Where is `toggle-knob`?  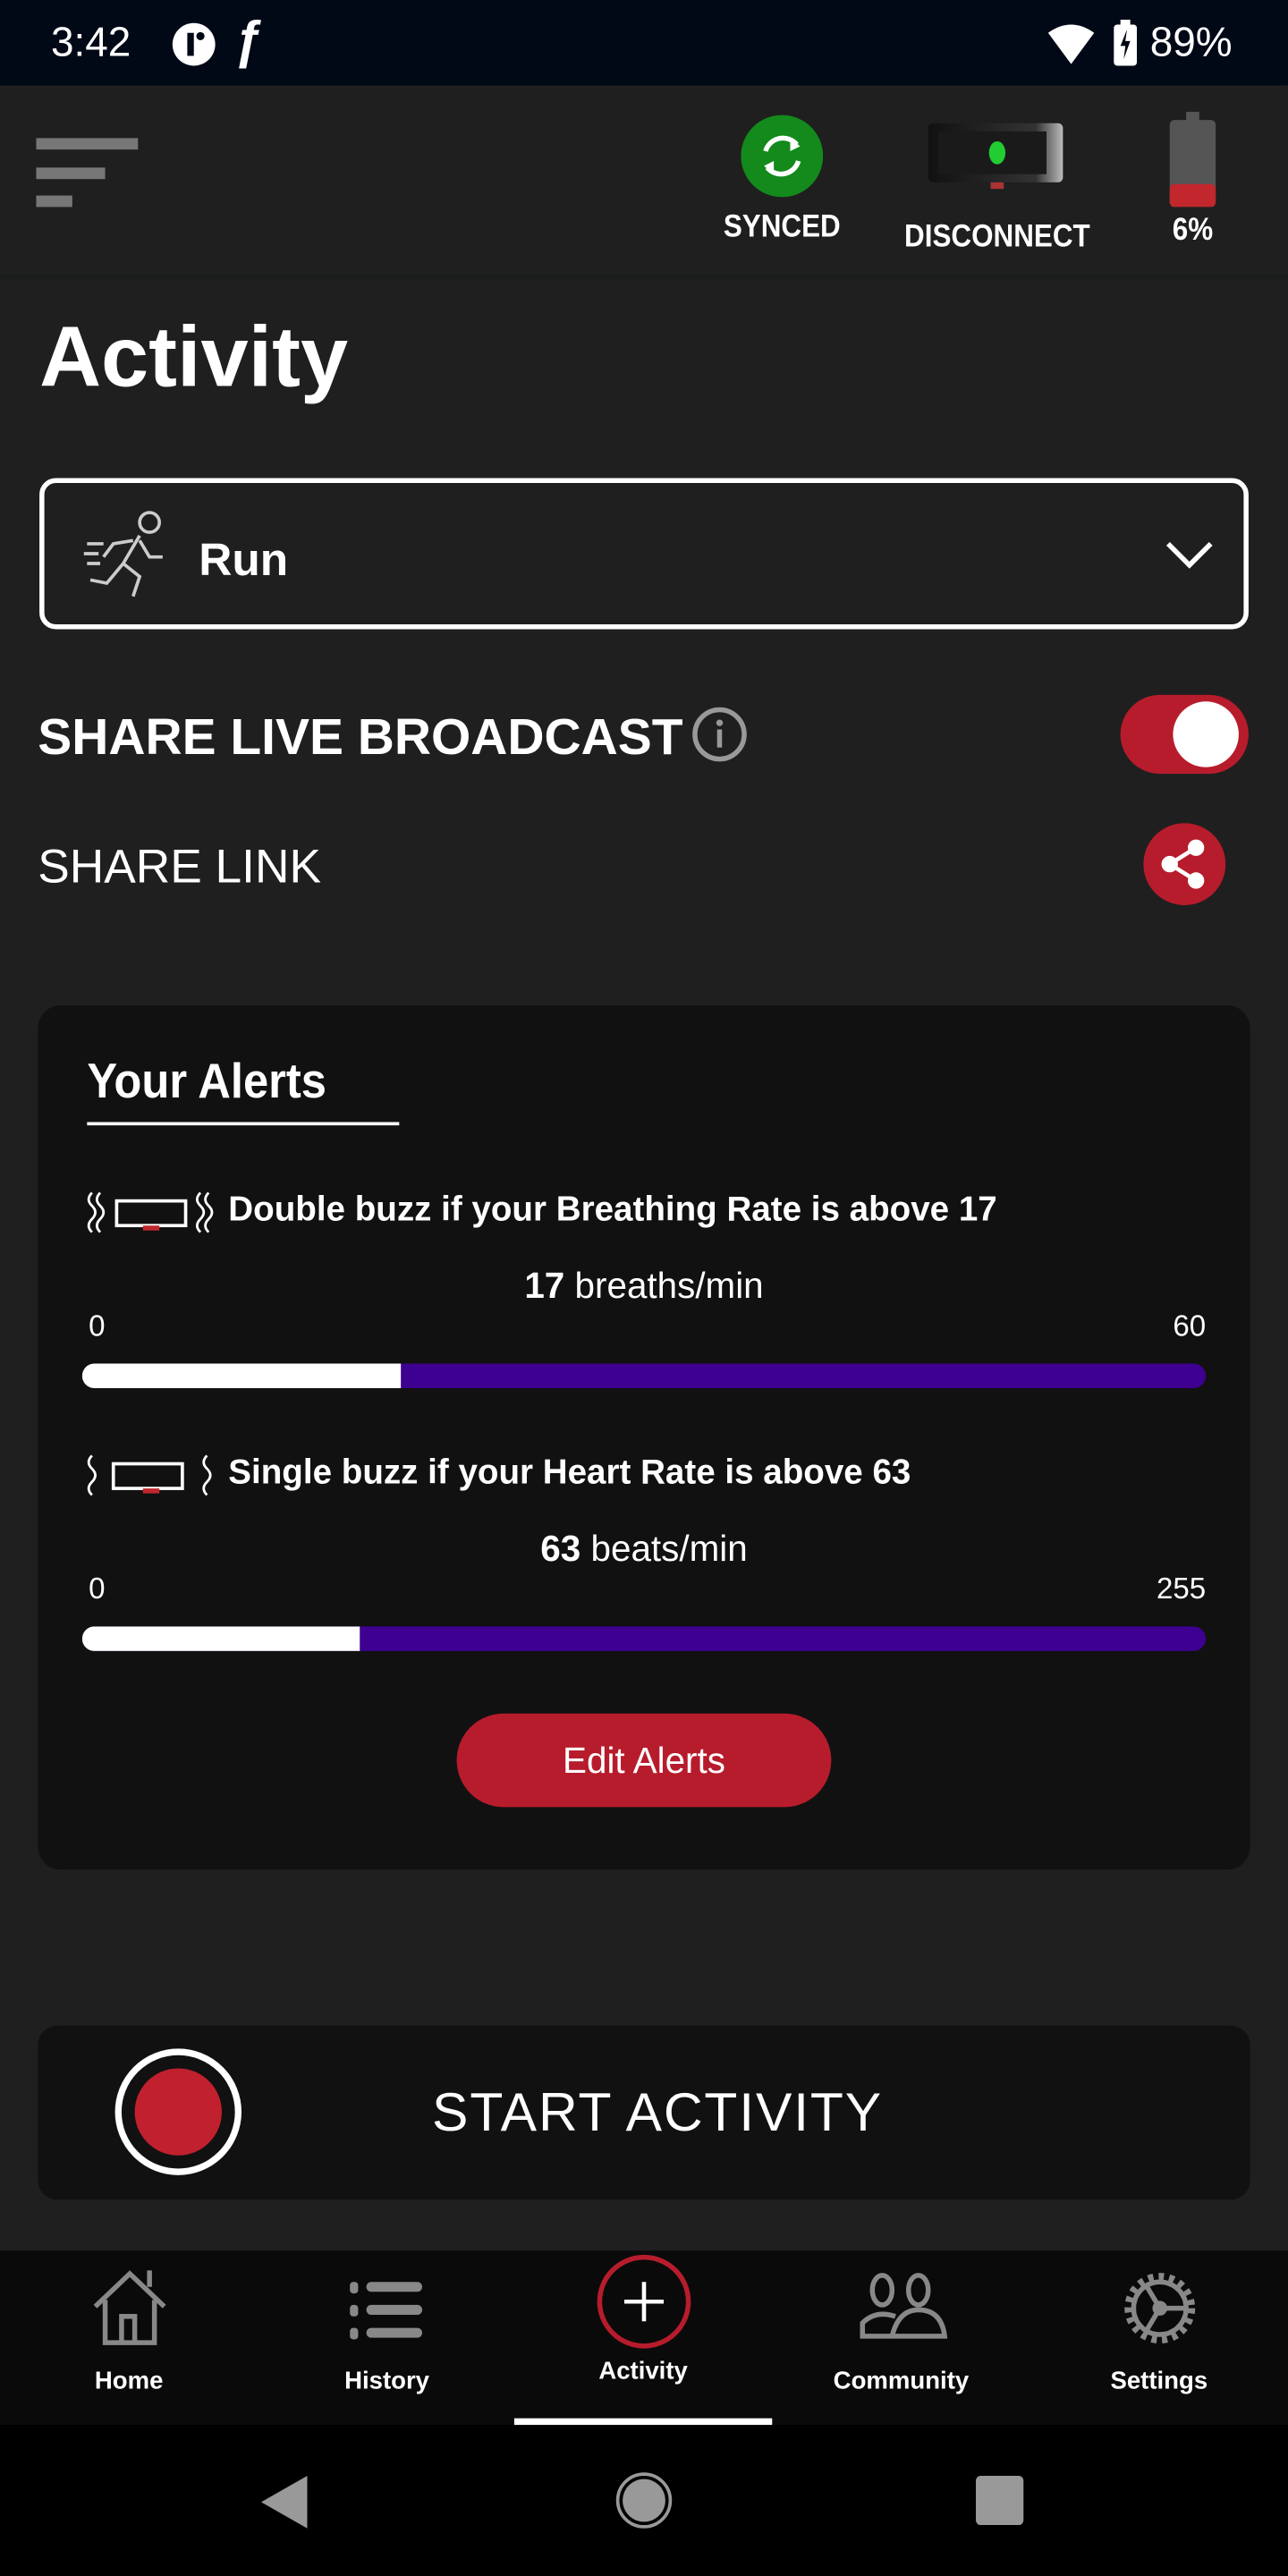
toggle-knob is located at coordinates (1206, 734).